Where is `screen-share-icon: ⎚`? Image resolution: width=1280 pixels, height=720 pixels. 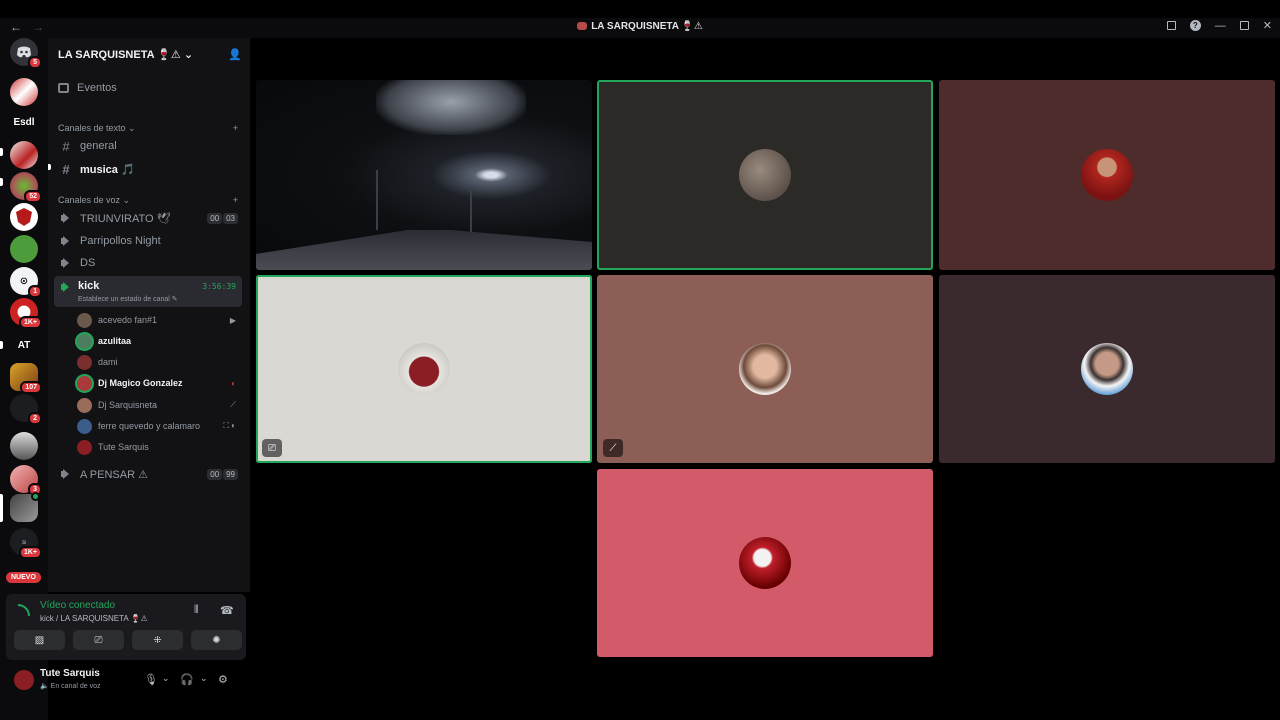
screen-share-icon: ⎚ is located at coordinates (98, 640).